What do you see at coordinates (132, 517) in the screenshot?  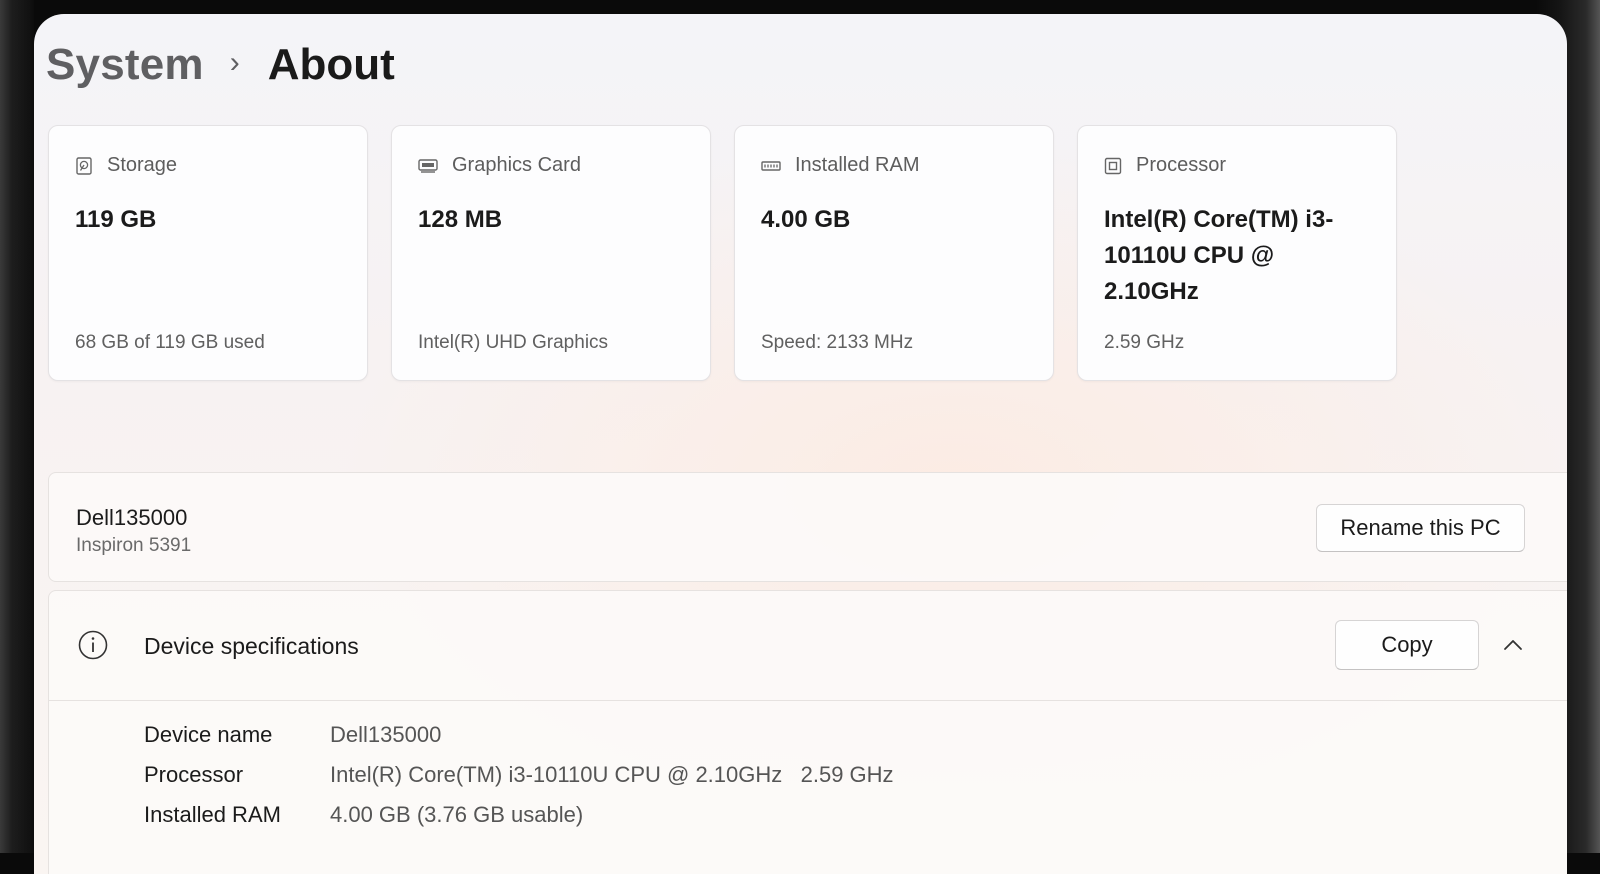 I see `pc-name: Dell135000` at bounding box center [132, 517].